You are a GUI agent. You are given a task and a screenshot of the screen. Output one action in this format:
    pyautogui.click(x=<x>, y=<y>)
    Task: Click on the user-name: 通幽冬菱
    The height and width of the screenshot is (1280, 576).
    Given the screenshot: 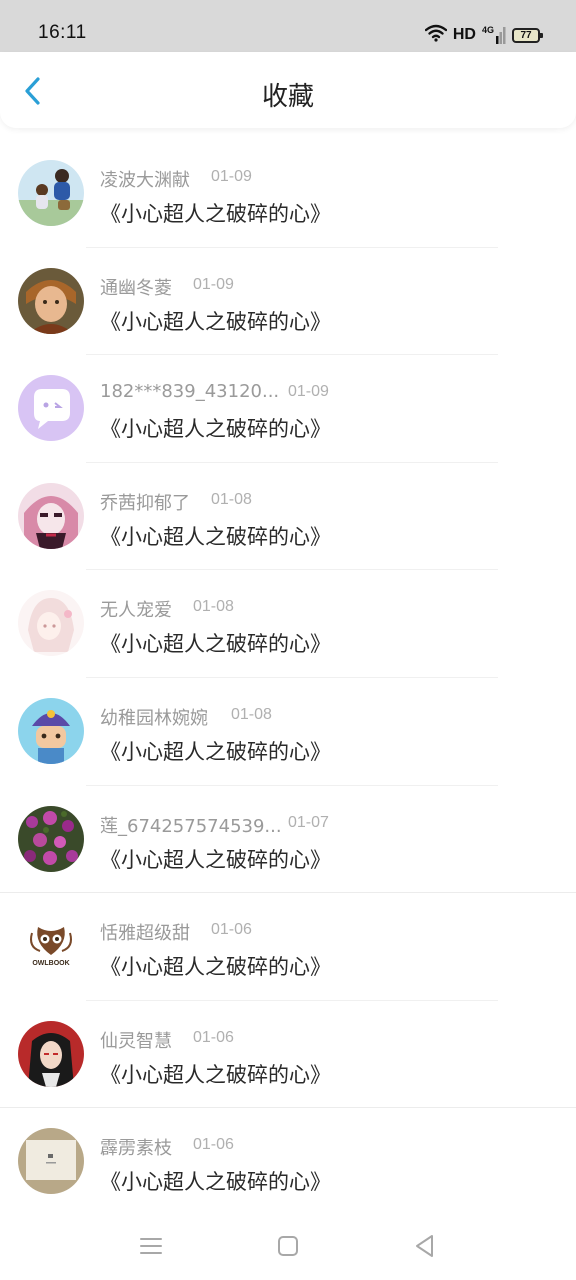 What is the action you would take?
    pyautogui.click(x=136, y=288)
    